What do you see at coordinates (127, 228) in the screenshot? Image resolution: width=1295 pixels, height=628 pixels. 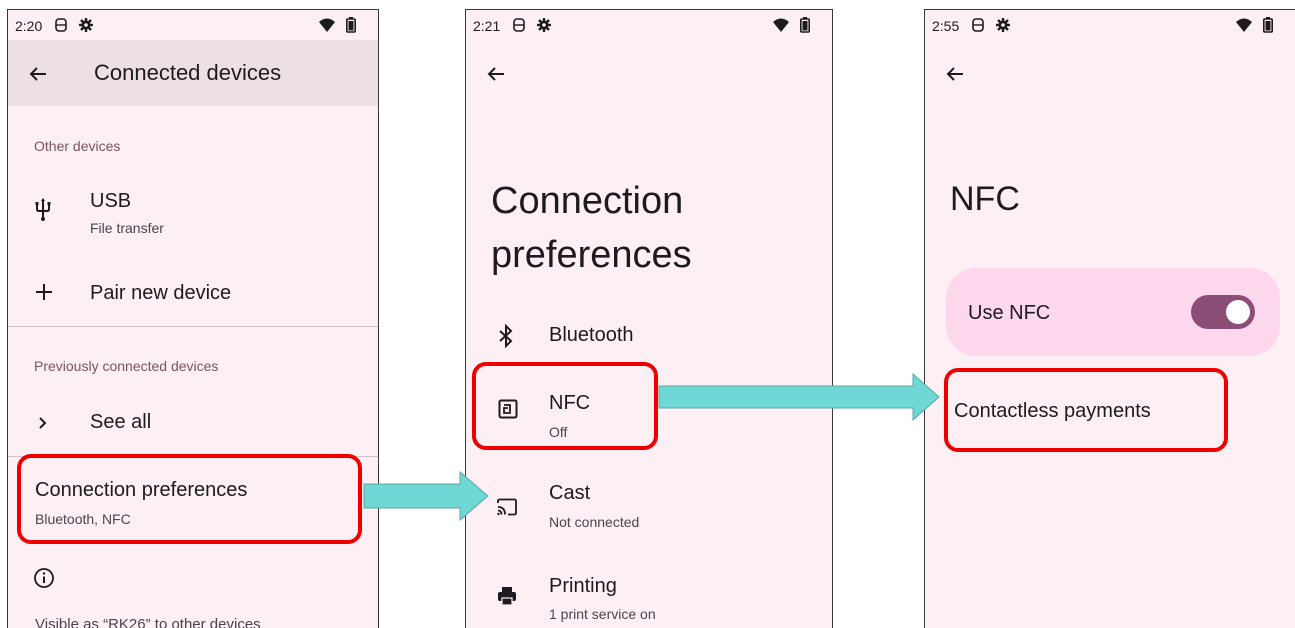 I see `usb-subtitle: File transfer` at bounding box center [127, 228].